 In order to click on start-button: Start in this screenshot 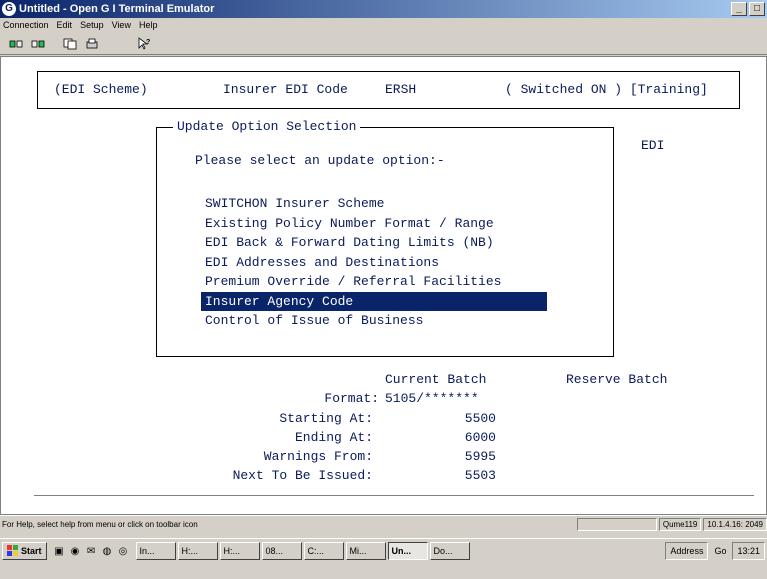, I will do `click(24, 551)`.